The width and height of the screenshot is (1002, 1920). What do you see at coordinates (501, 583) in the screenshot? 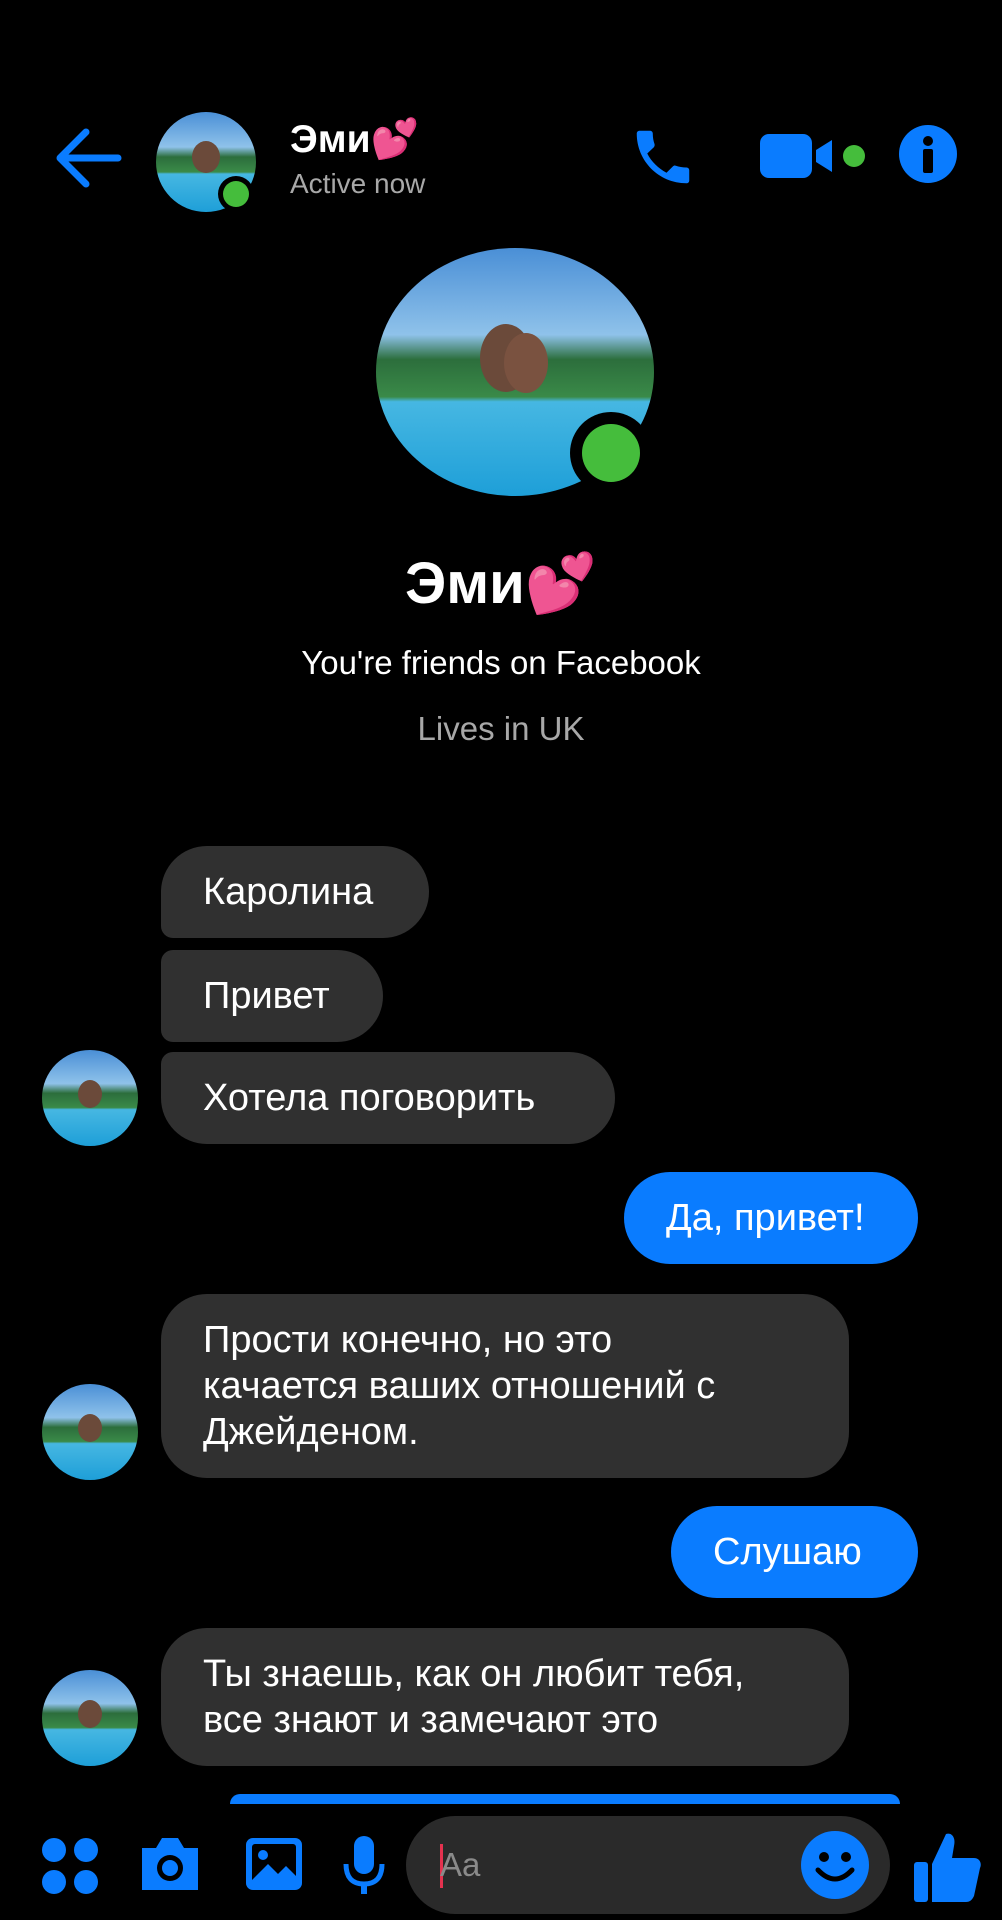
I see `profile-name: Эми💕` at bounding box center [501, 583].